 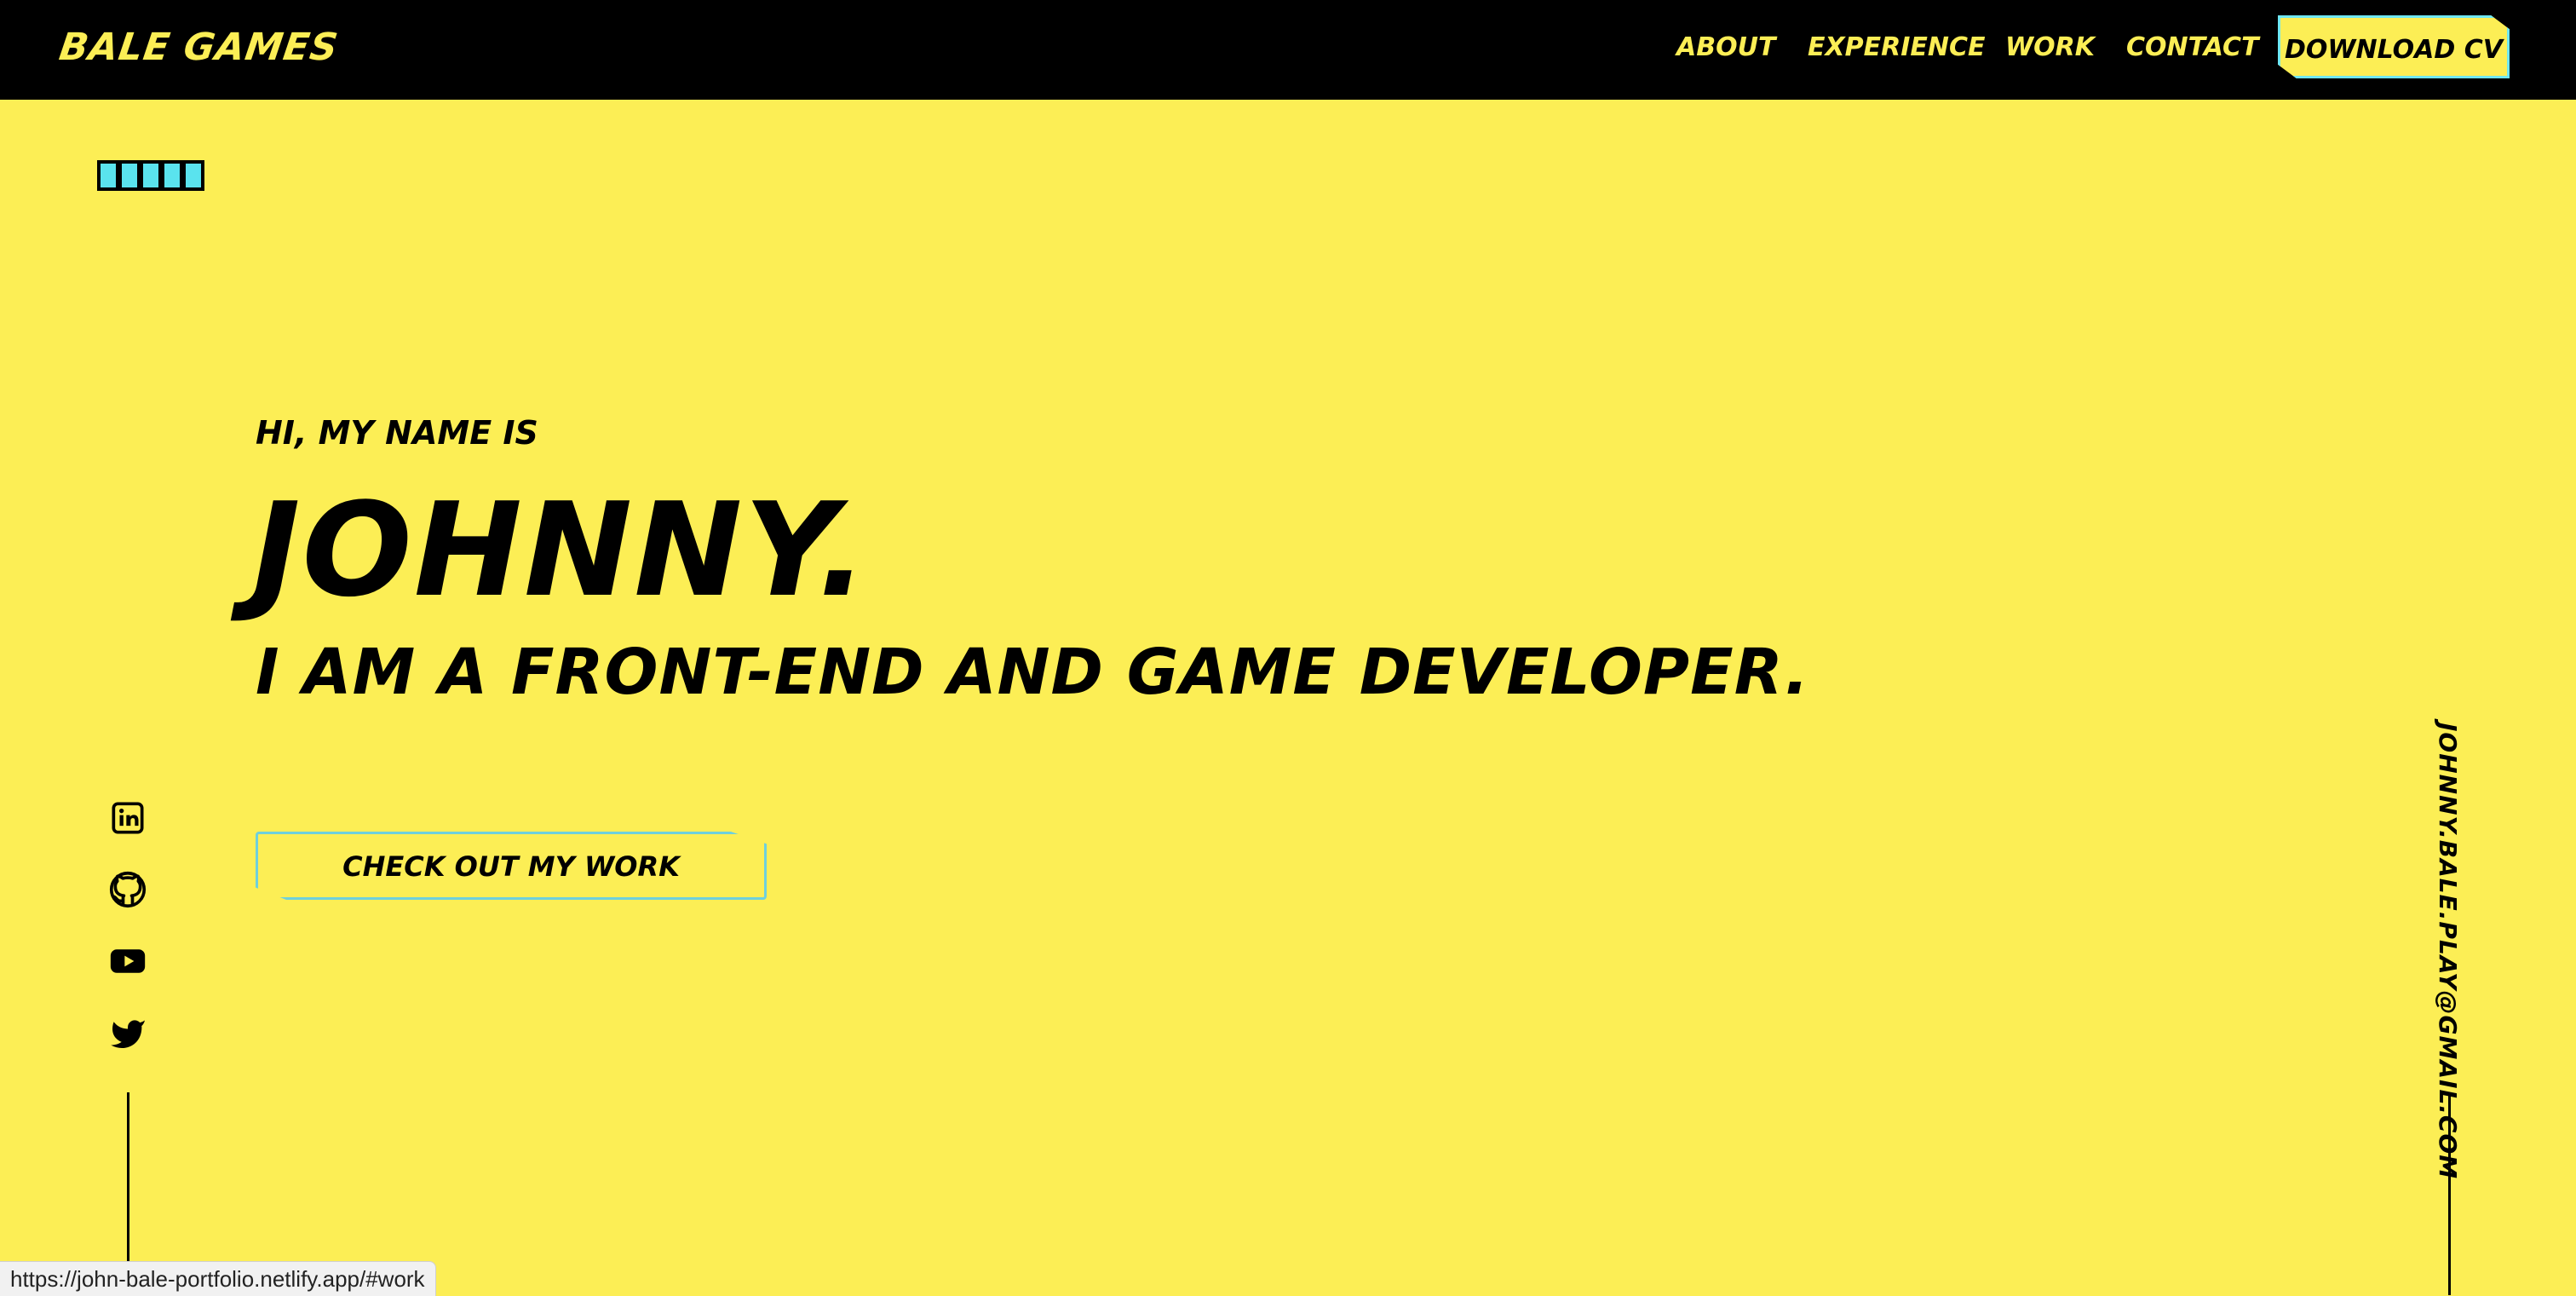 I want to click on right-vertical-line, so click(x=2450, y=1193).